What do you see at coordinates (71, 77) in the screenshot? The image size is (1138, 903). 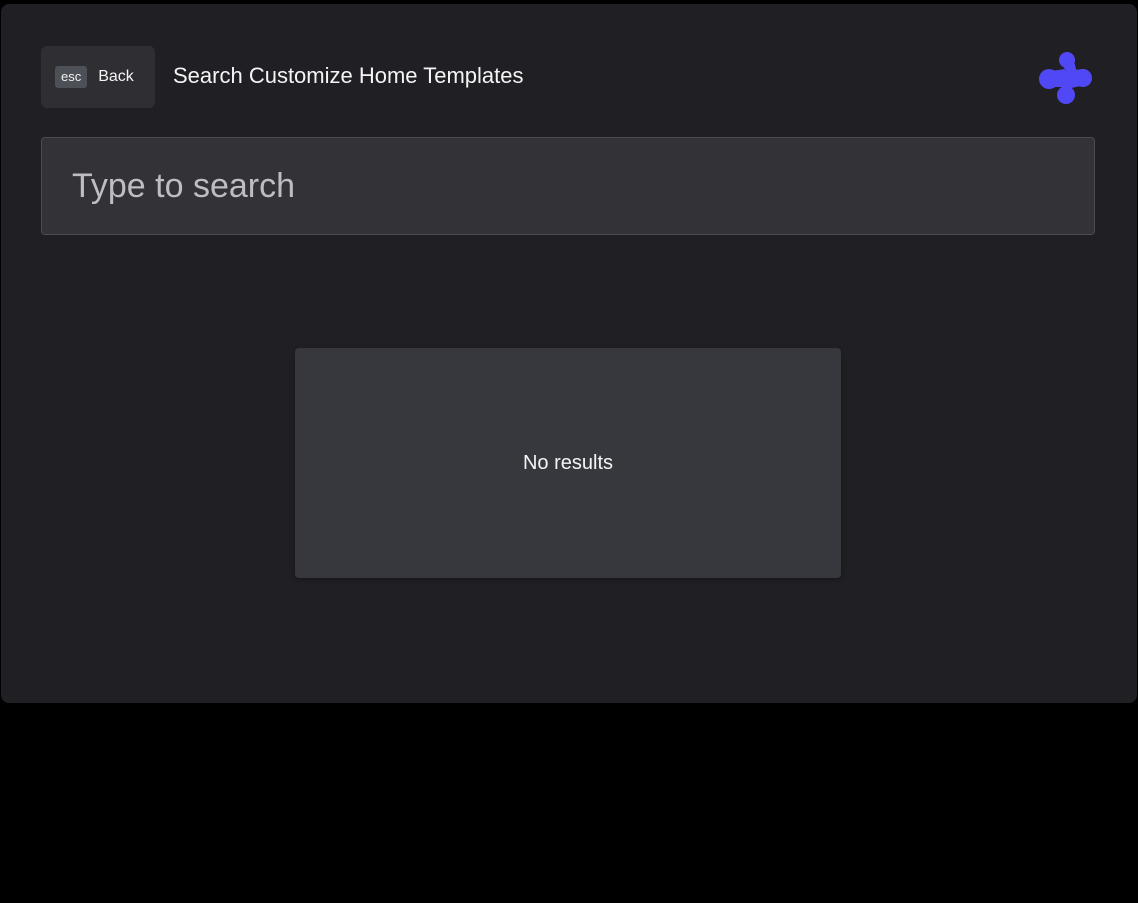 I see `esc-key-hint: esc` at bounding box center [71, 77].